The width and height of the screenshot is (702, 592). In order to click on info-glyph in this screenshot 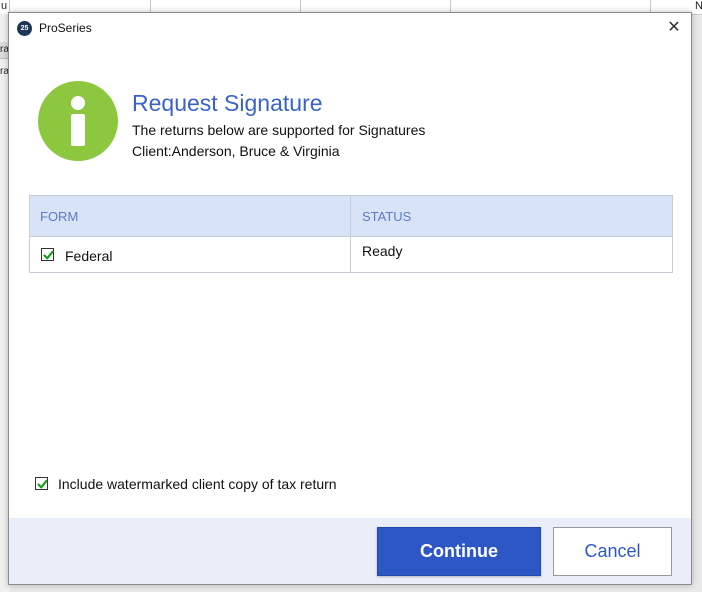, I will do `click(78, 121)`.